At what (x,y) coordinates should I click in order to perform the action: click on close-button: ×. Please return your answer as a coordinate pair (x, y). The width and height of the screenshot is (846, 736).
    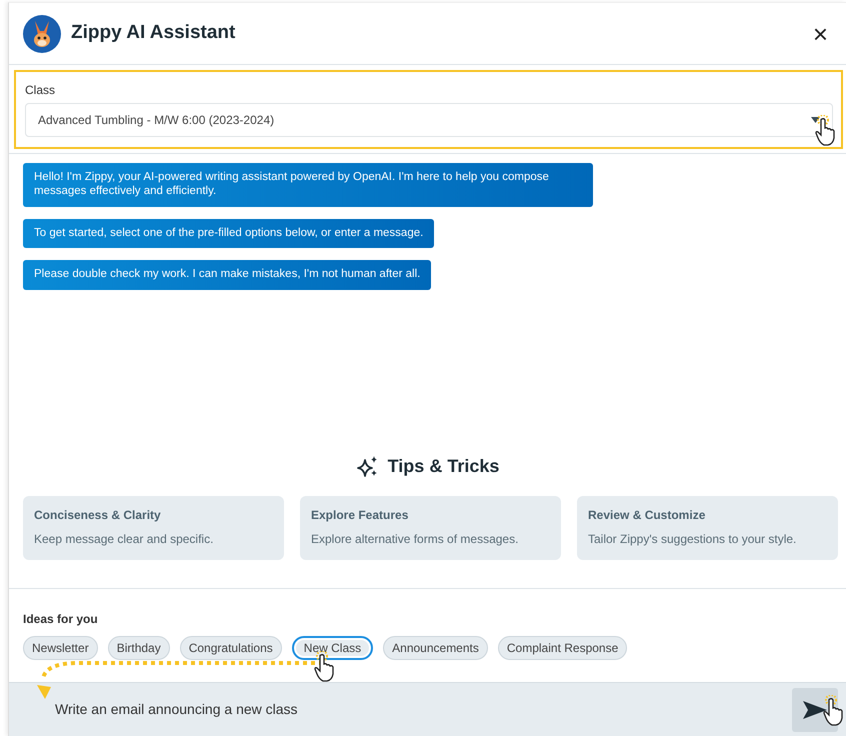
    Looking at the image, I should click on (820, 33).